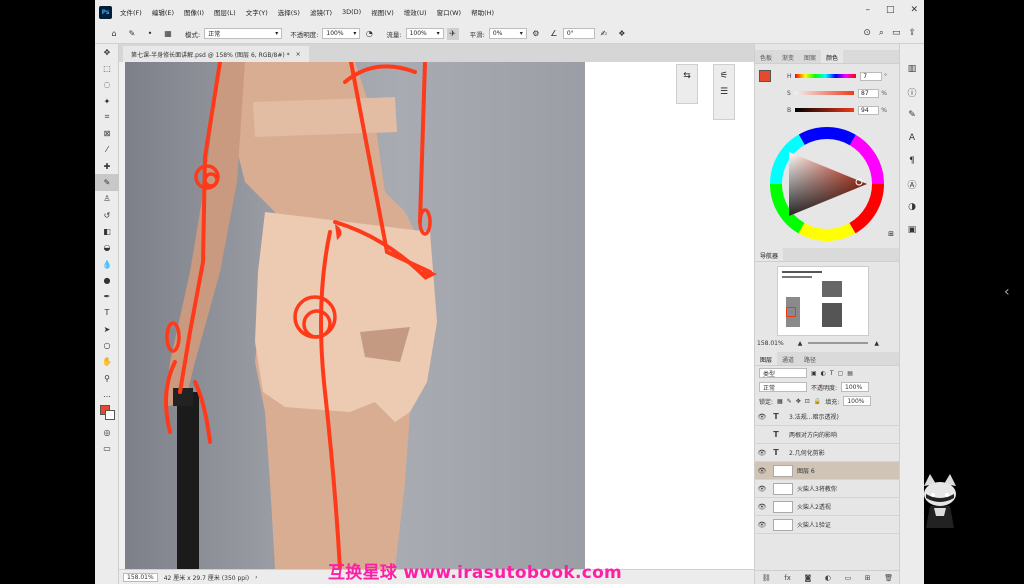 The image size is (1024, 584). What do you see at coordinates (765, 76) in the screenshot?
I see `color-fg-swatch` at bounding box center [765, 76].